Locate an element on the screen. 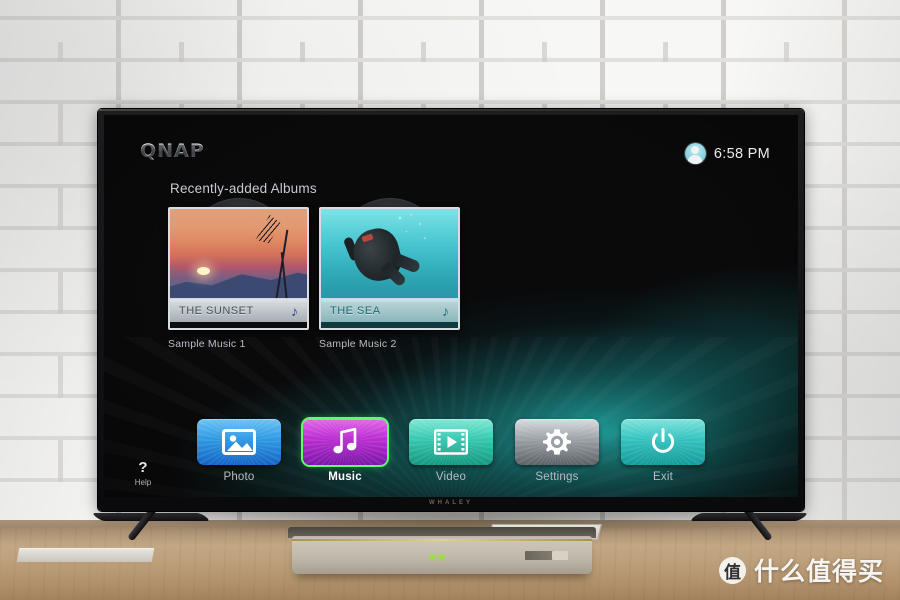 The image size is (900, 600). video-tile is located at coordinates (451, 442).